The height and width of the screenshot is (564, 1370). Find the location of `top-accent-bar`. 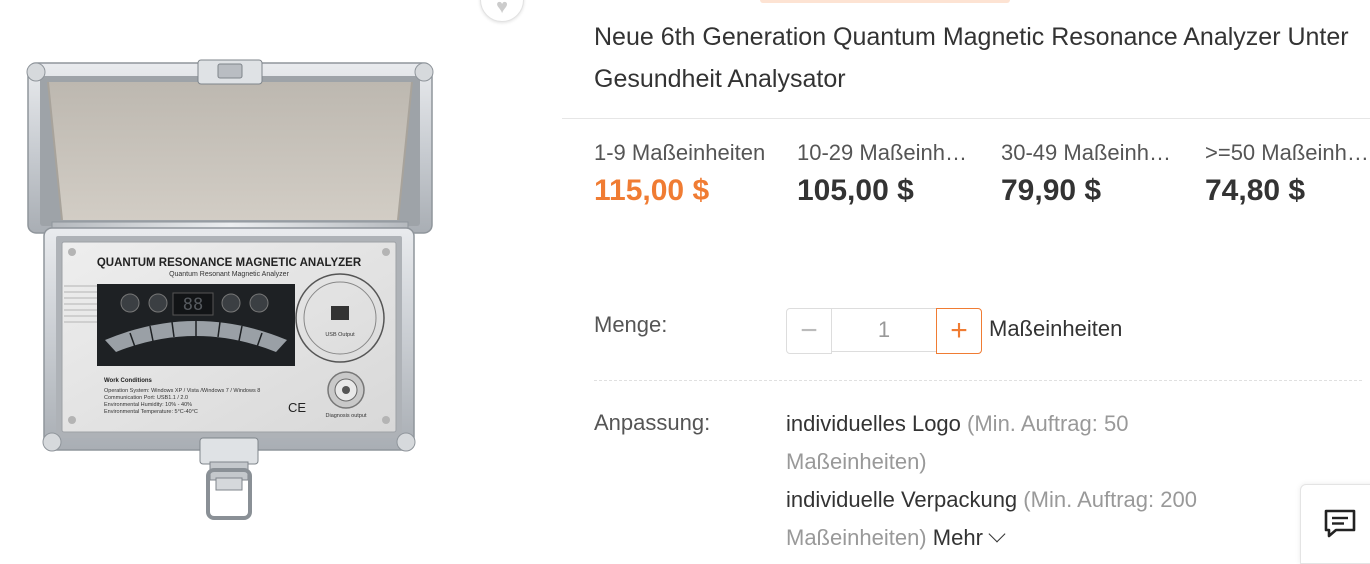

top-accent-bar is located at coordinates (885, 1).